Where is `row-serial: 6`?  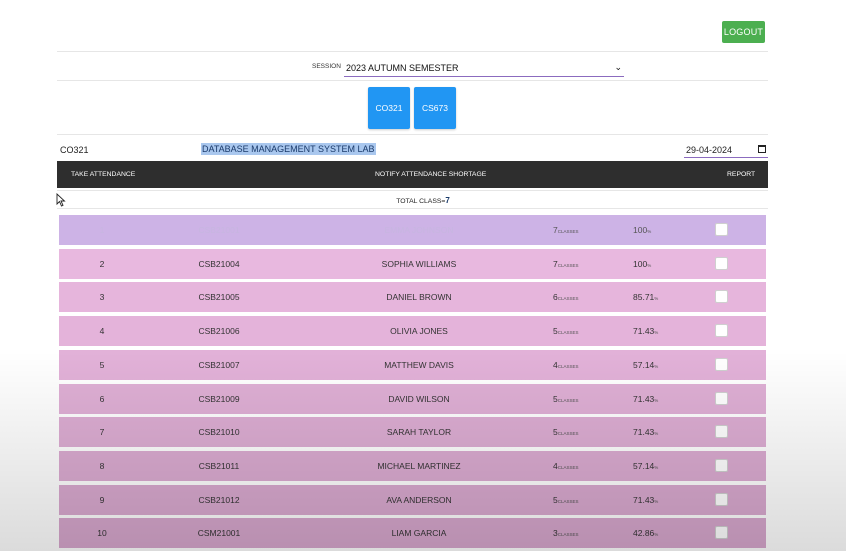 row-serial: 6 is located at coordinates (102, 399).